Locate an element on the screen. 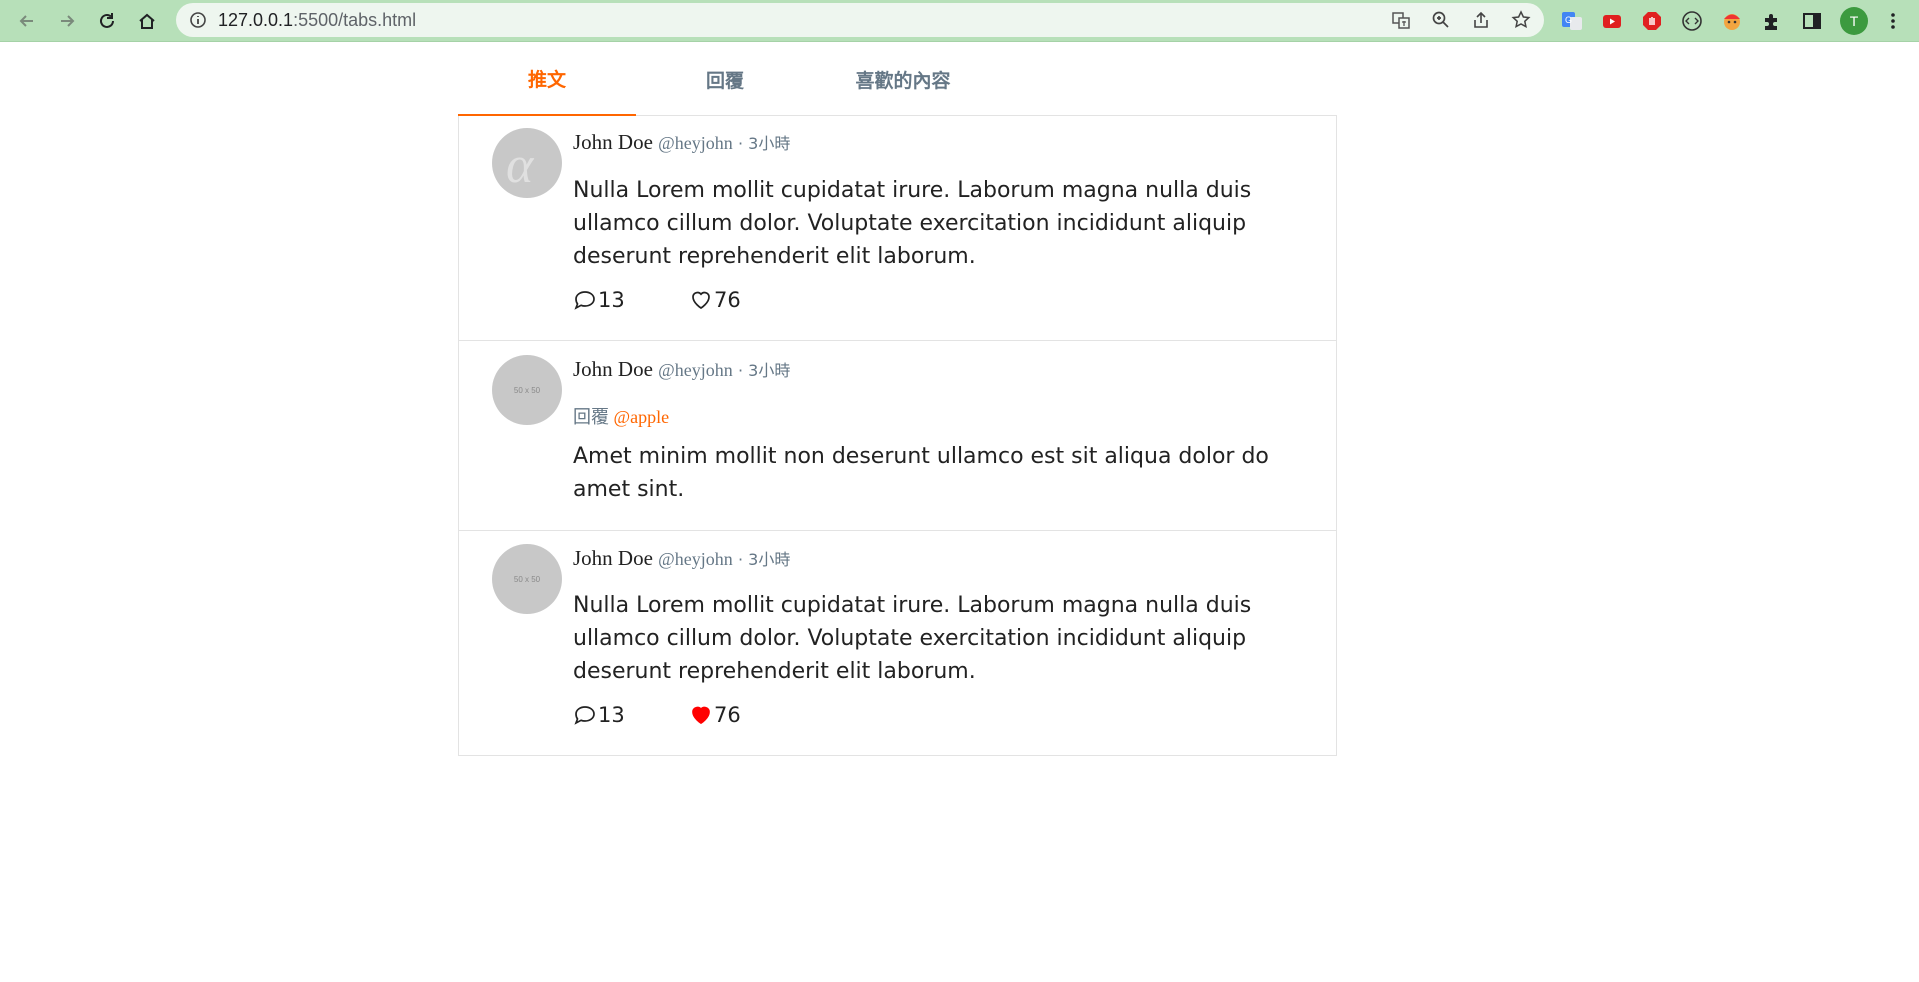 The image size is (1919, 982). reply-to-line: 回覆 @apple is located at coordinates (621, 416).